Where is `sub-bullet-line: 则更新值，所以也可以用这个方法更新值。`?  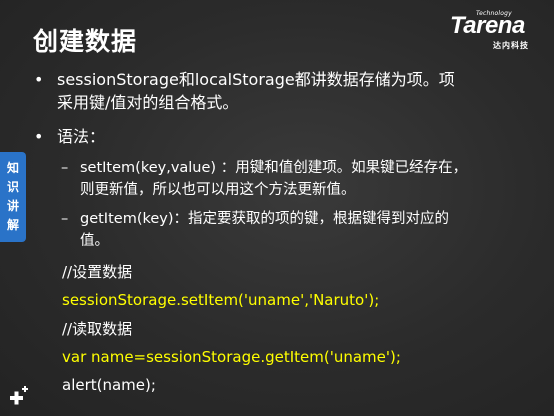
sub-bullet-line: 则更新值，所以也可以用这个方法更新值。 is located at coordinates (218, 190).